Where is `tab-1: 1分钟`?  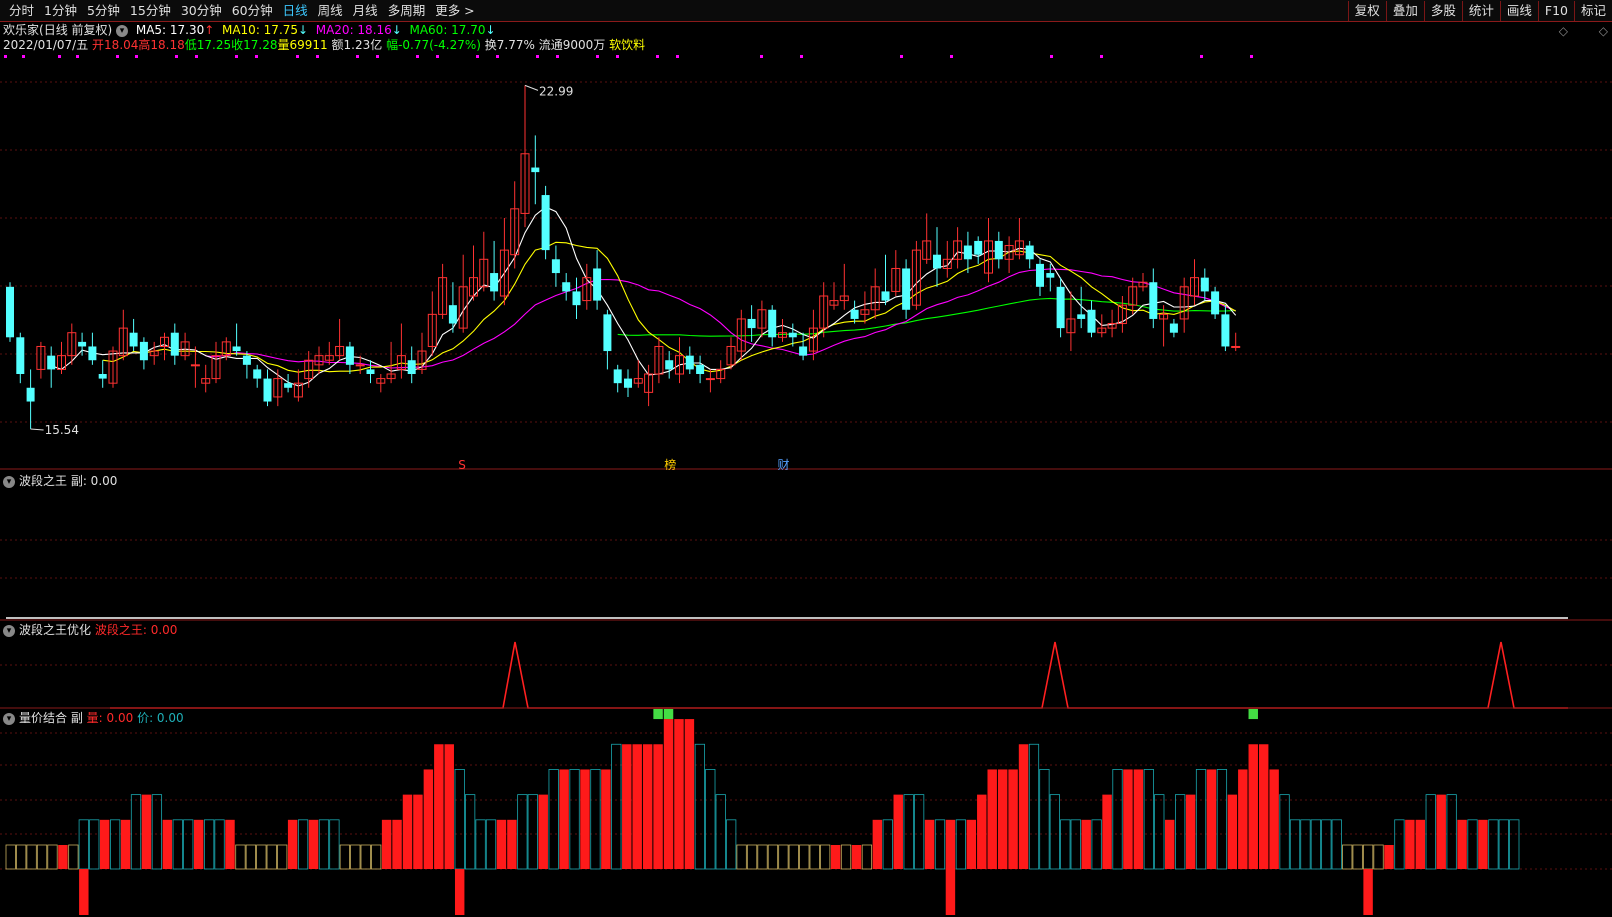 tab-1: 1分钟 is located at coordinates (60, 11).